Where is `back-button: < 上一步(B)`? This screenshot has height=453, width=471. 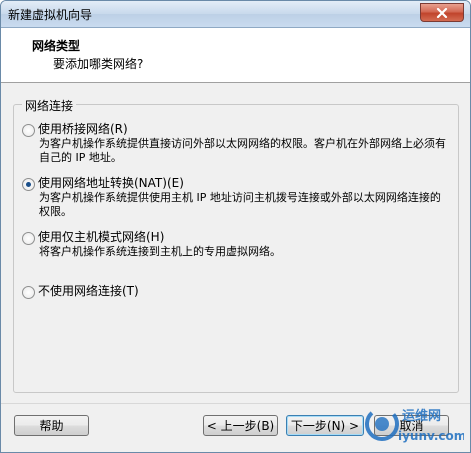
back-button: < 上一步(B) is located at coordinates (240, 425).